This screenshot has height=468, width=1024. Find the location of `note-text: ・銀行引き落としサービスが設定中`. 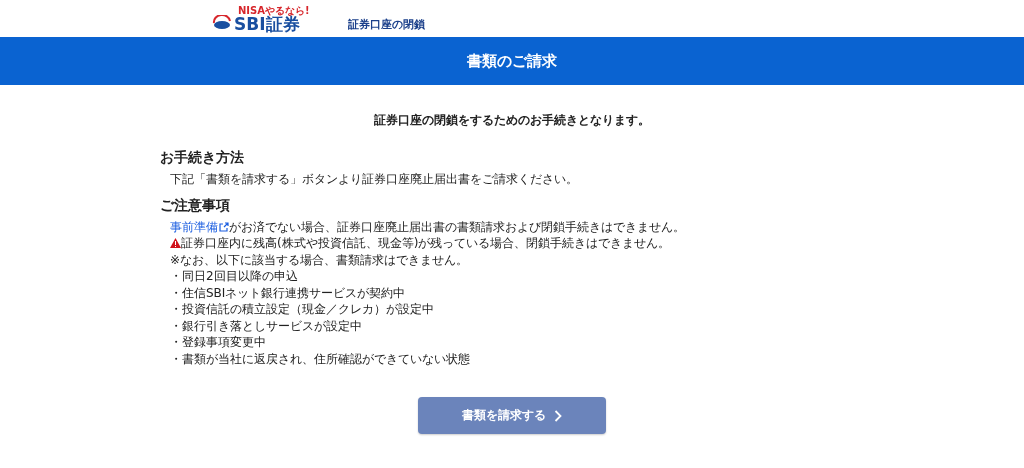

note-text: ・銀行引き落としサービスが設定中 is located at coordinates (266, 325).